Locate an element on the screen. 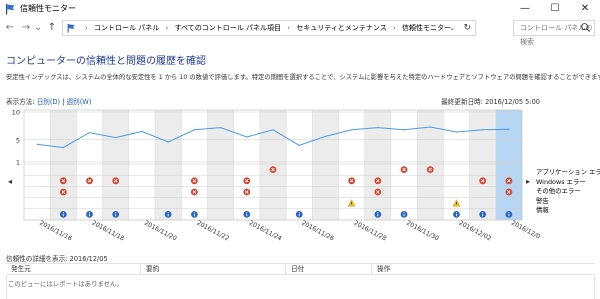 This screenshot has width=600, height=299. selected-day-column is located at coordinates (508, 165).